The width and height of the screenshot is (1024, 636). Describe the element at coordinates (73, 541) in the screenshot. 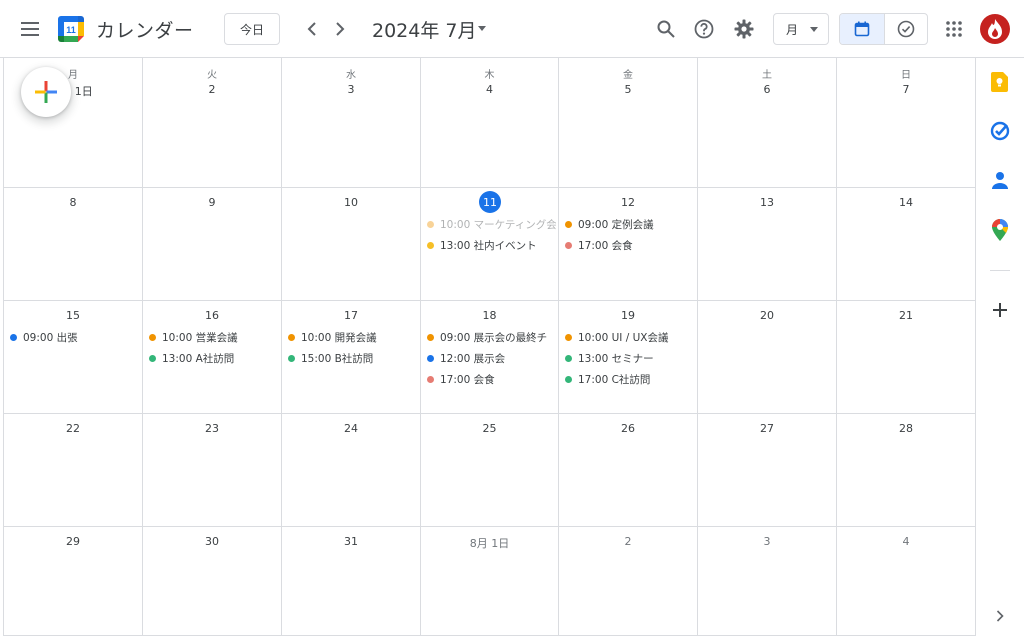

I see `day-number: 29` at that location.